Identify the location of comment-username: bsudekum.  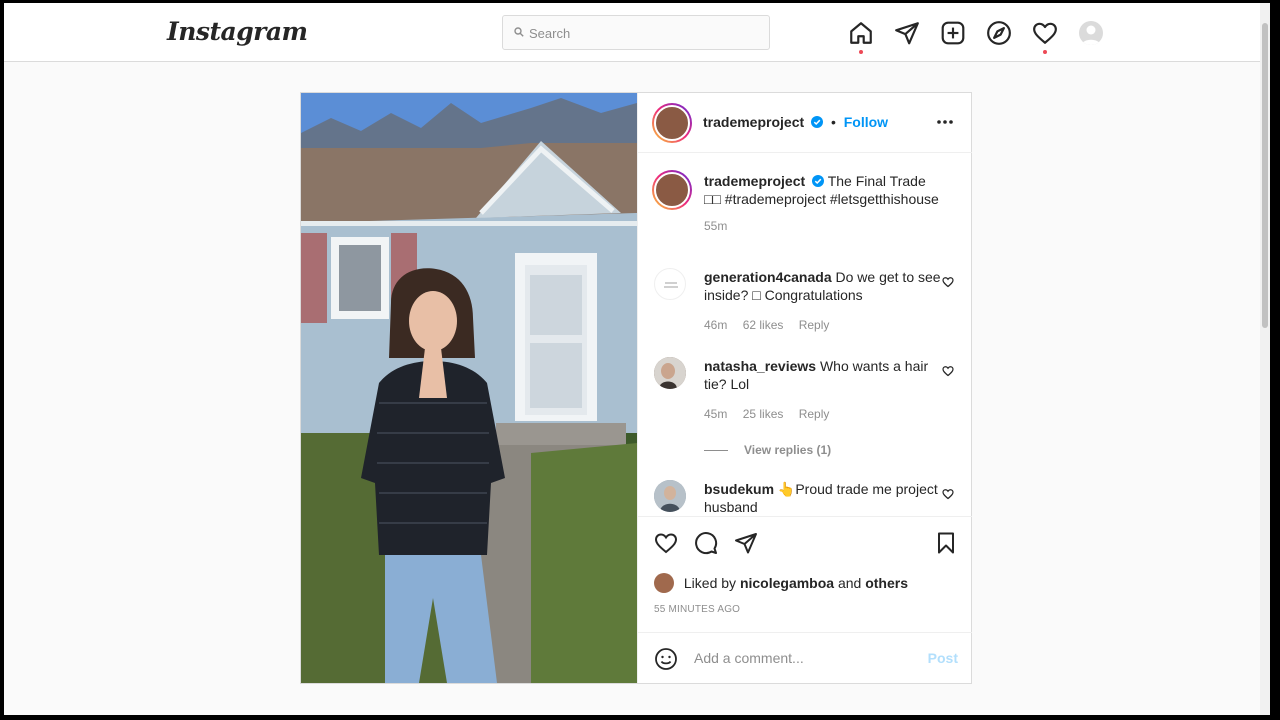
(739, 489).